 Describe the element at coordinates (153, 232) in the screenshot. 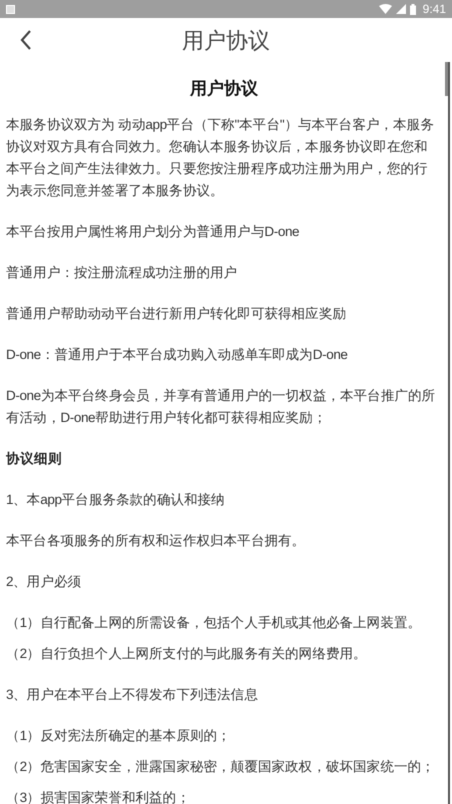

I see `paragraph: 本平台按用户属性将用户划分为普通用户与D-one` at that location.